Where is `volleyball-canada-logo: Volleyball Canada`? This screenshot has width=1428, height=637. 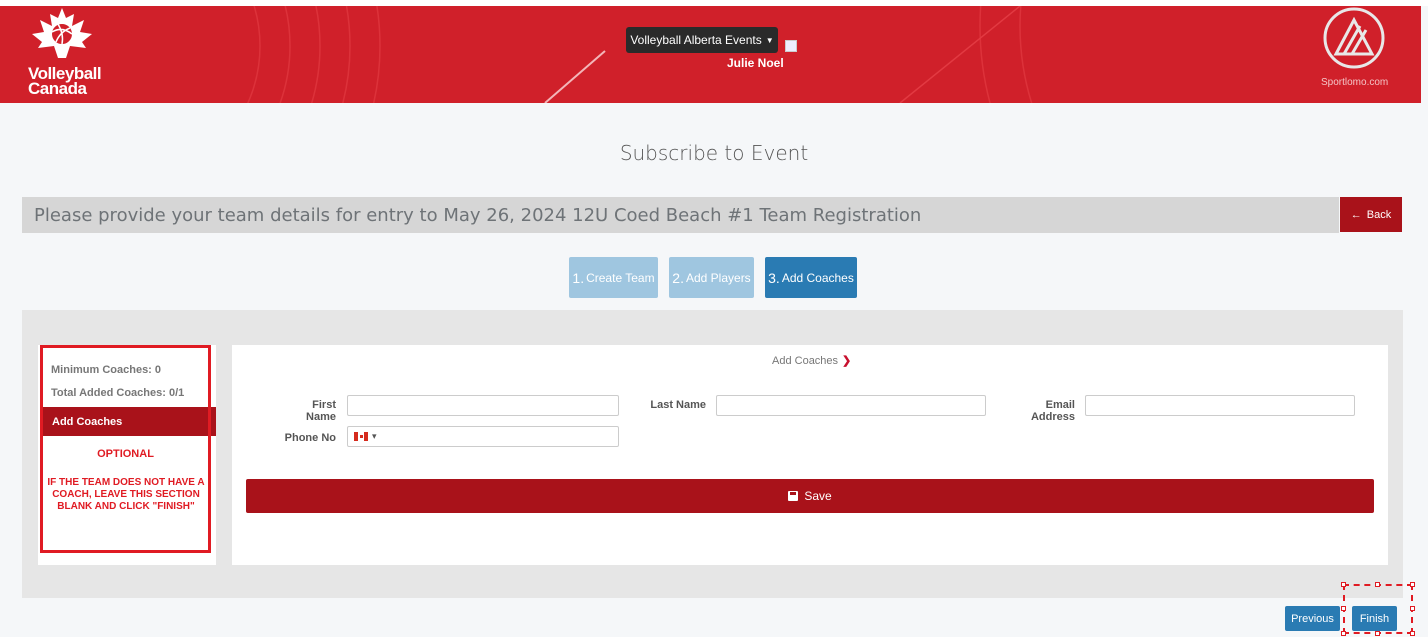 volleyball-canada-logo: Volleyball Canada is located at coordinates (73, 55).